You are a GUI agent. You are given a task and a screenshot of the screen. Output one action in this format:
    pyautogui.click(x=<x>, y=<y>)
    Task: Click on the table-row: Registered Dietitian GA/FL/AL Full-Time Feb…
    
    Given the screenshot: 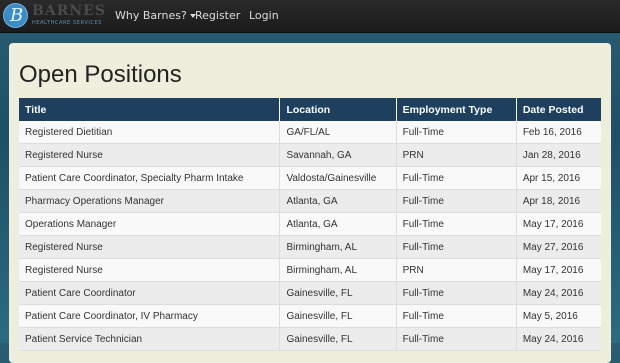 What is the action you would take?
    pyautogui.click(x=310, y=132)
    